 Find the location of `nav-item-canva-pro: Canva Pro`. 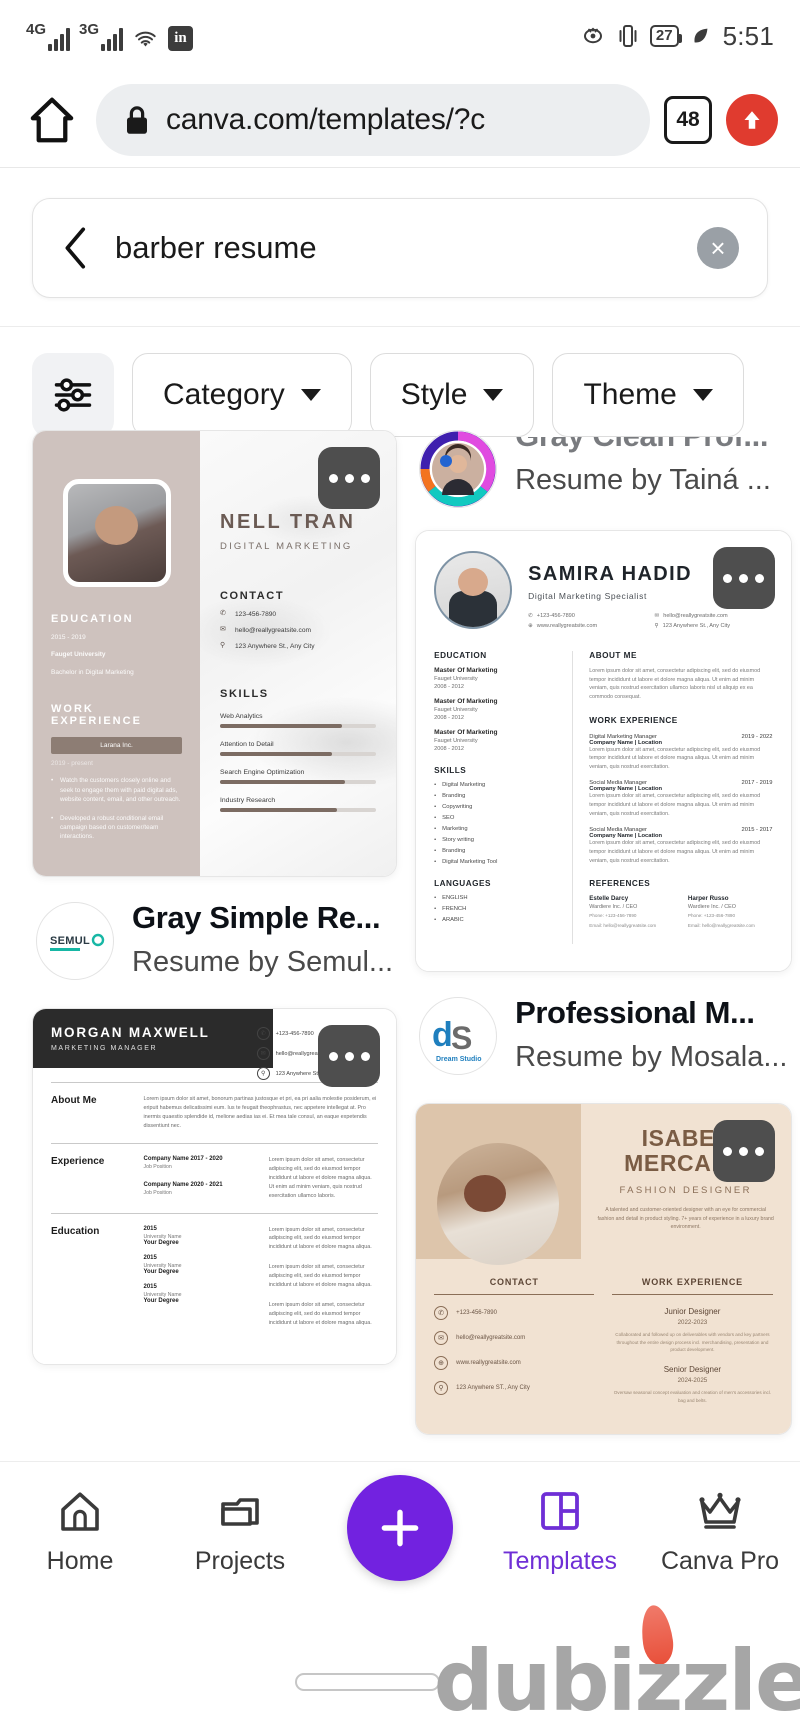

nav-item-canva-pro: Canva Pro is located at coordinates (720, 1531).